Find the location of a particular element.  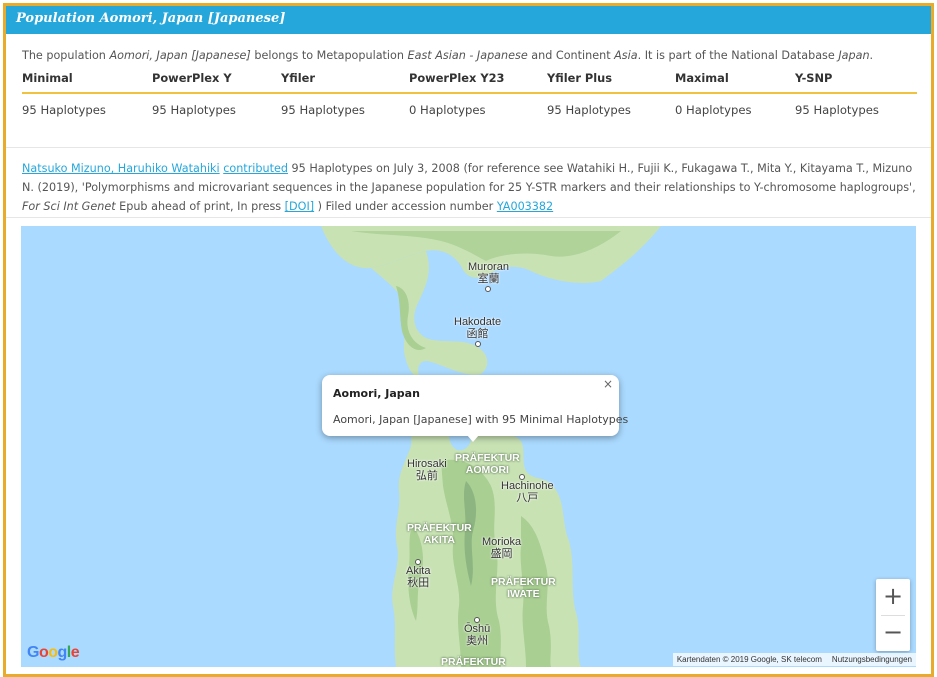

col-header-minimal: Minimal is located at coordinates (87, 82).